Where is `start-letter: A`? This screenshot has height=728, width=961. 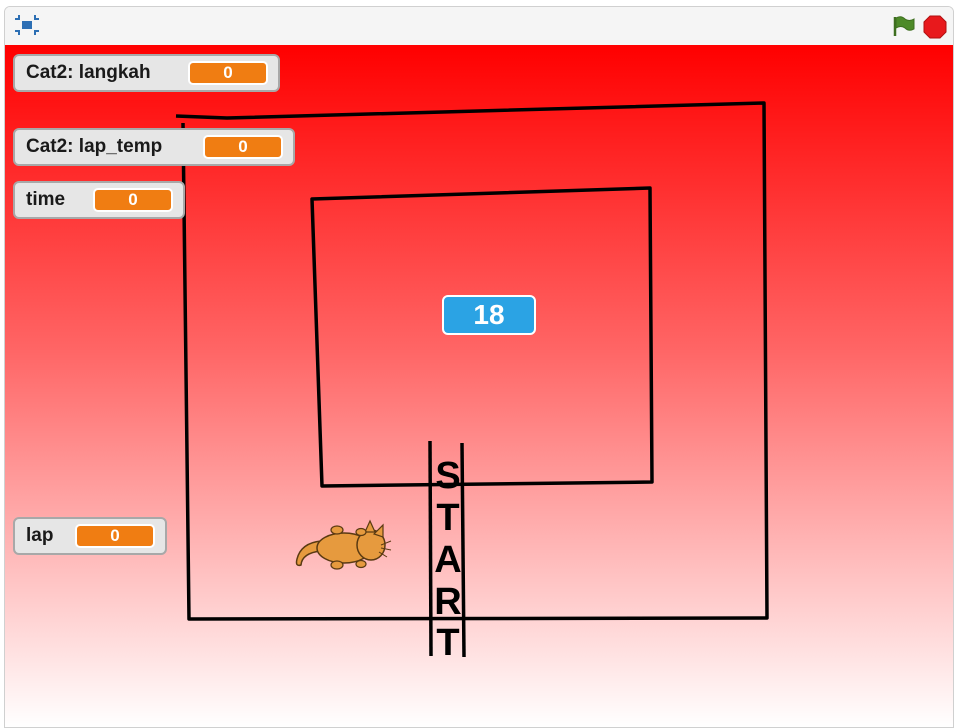 start-letter: A is located at coordinates (448, 560).